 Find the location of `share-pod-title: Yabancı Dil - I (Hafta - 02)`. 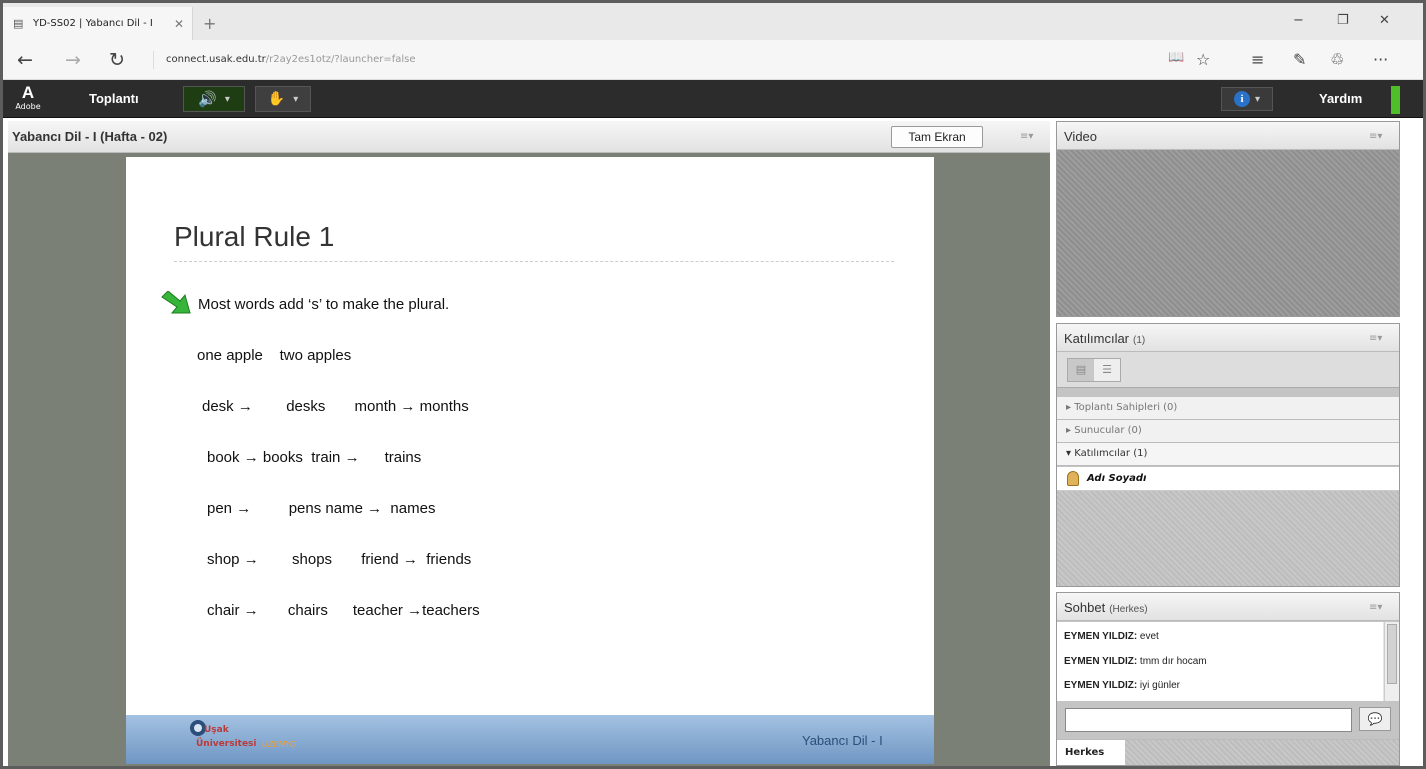

share-pod-title: Yabancı Dil - I (Hafta - 02) is located at coordinates (90, 136).